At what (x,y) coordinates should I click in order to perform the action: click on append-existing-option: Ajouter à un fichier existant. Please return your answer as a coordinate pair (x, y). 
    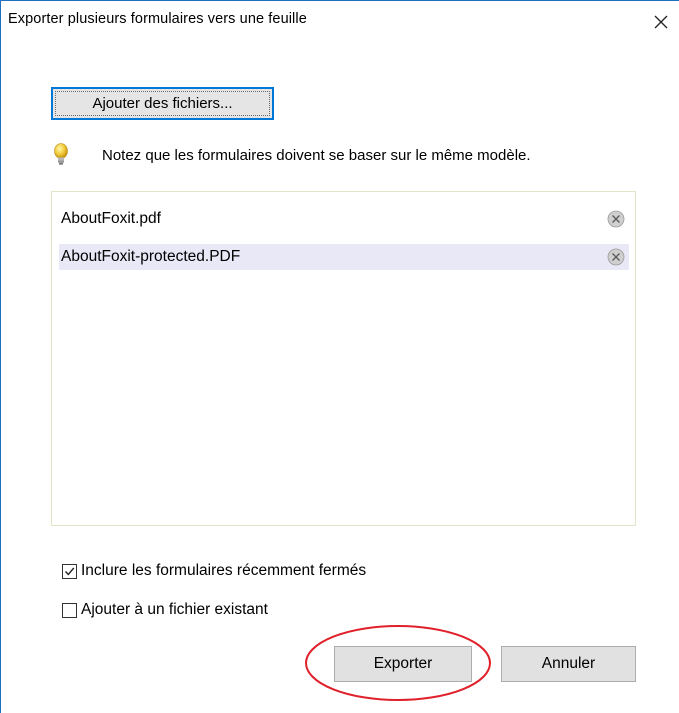
    Looking at the image, I should click on (165, 610).